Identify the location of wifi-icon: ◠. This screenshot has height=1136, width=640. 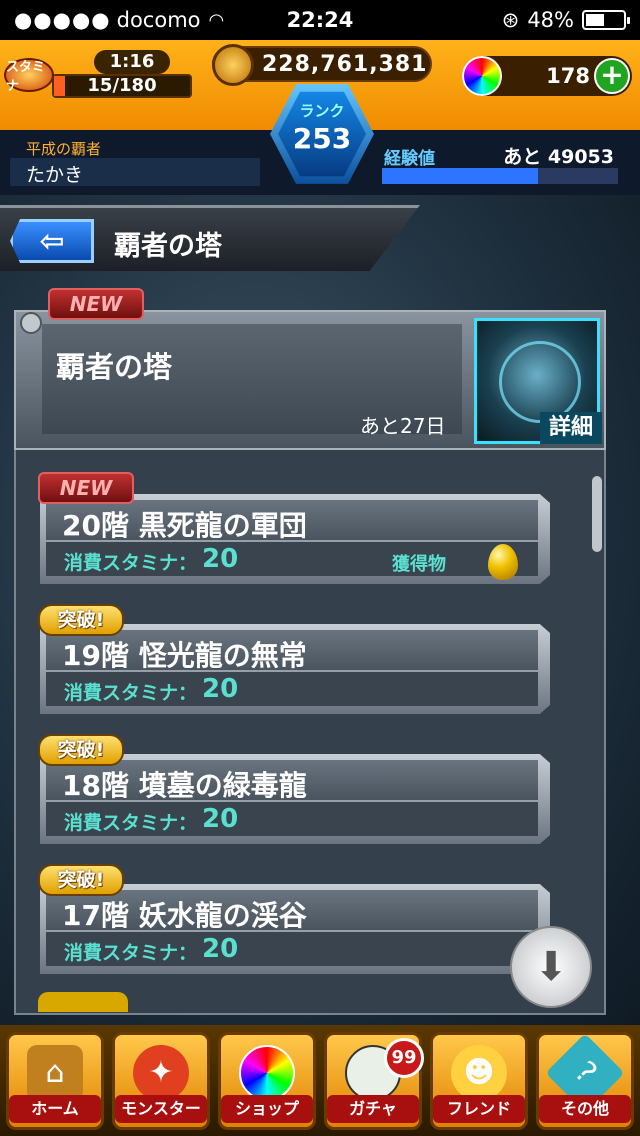
(216, 20).